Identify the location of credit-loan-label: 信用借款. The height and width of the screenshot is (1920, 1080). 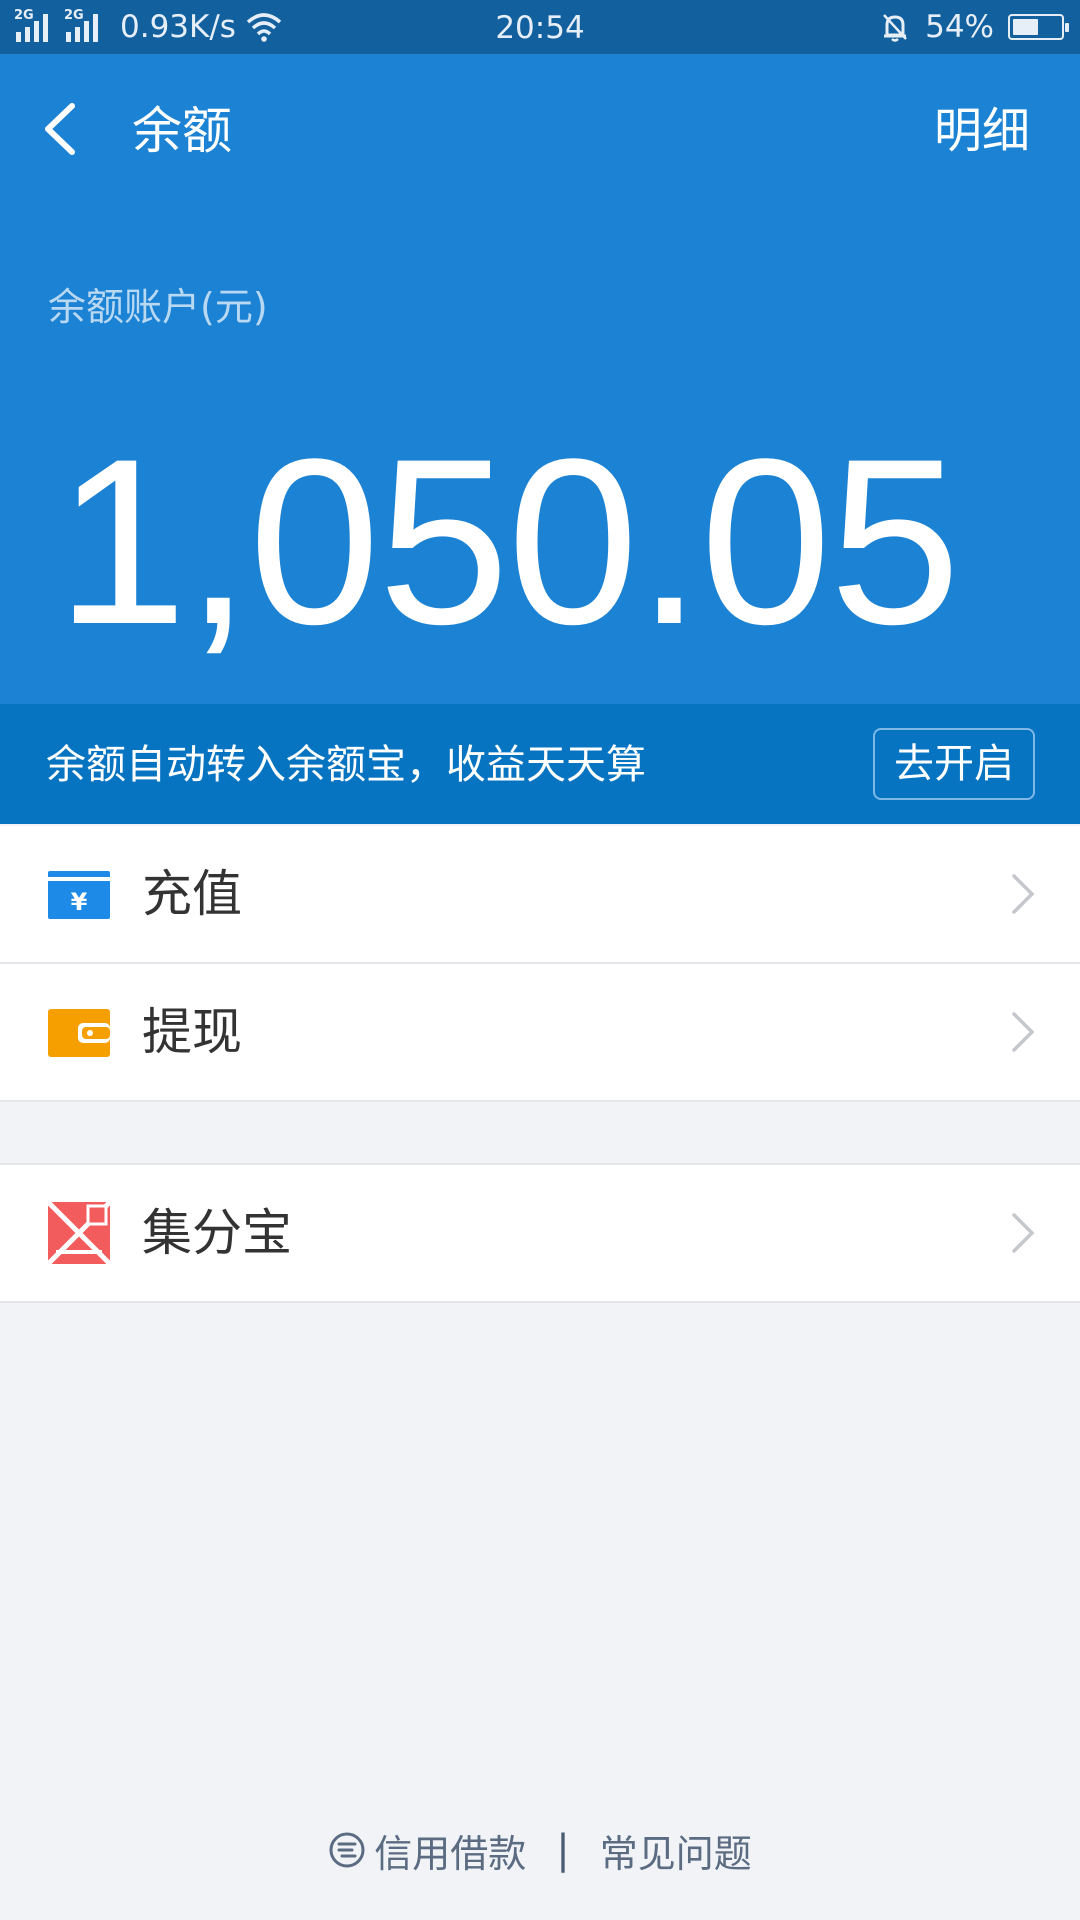
(450, 1853).